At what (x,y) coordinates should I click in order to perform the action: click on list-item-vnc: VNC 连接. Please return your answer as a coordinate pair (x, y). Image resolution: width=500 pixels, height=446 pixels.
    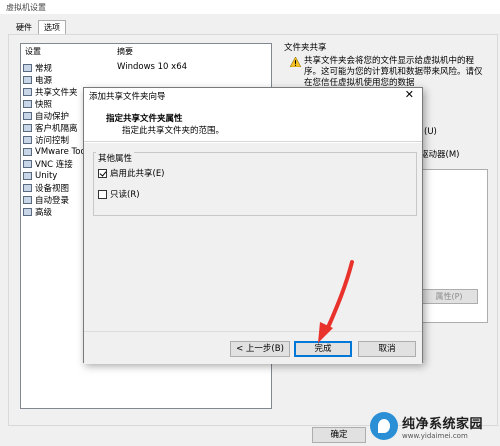
    Looking at the image, I should click on (48, 164).